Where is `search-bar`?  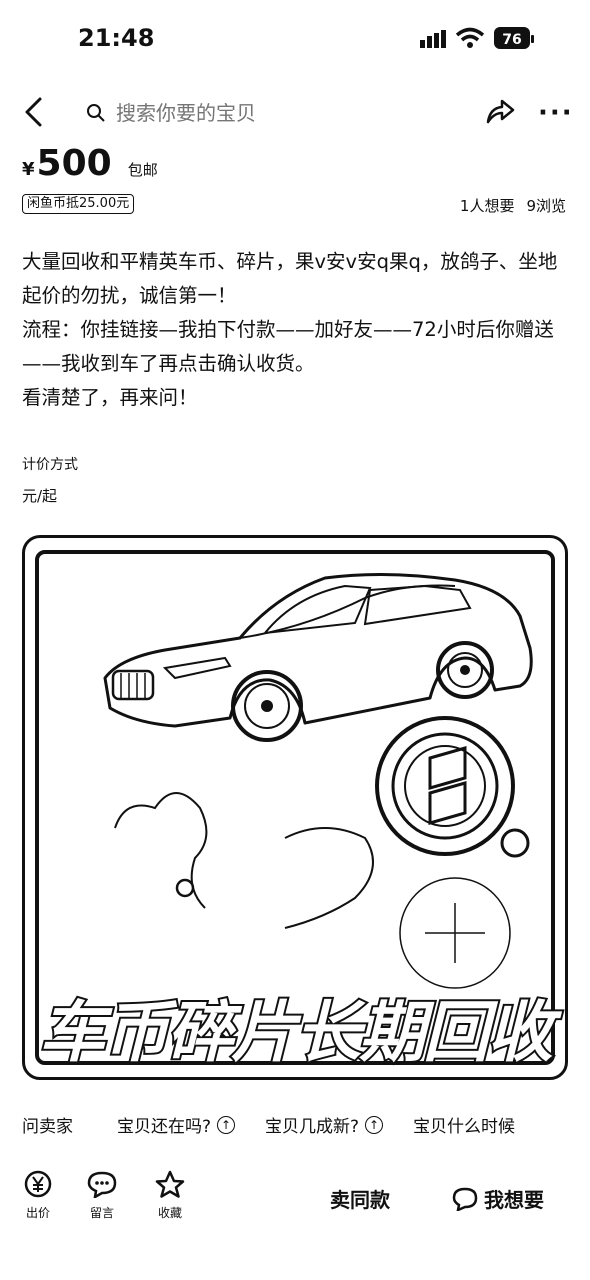
search-bar is located at coordinates (262, 113).